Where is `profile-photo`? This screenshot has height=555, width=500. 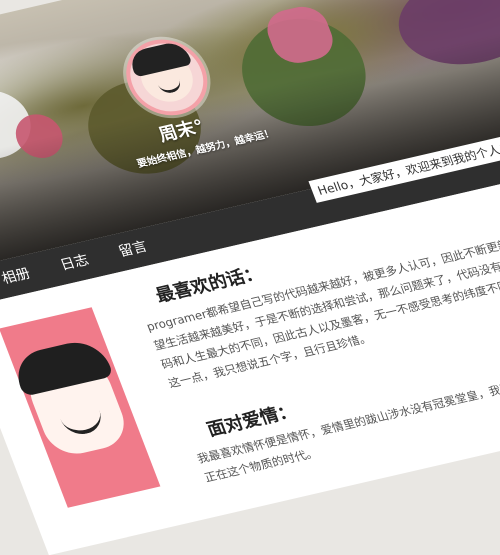
profile-photo is located at coordinates (80, 407).